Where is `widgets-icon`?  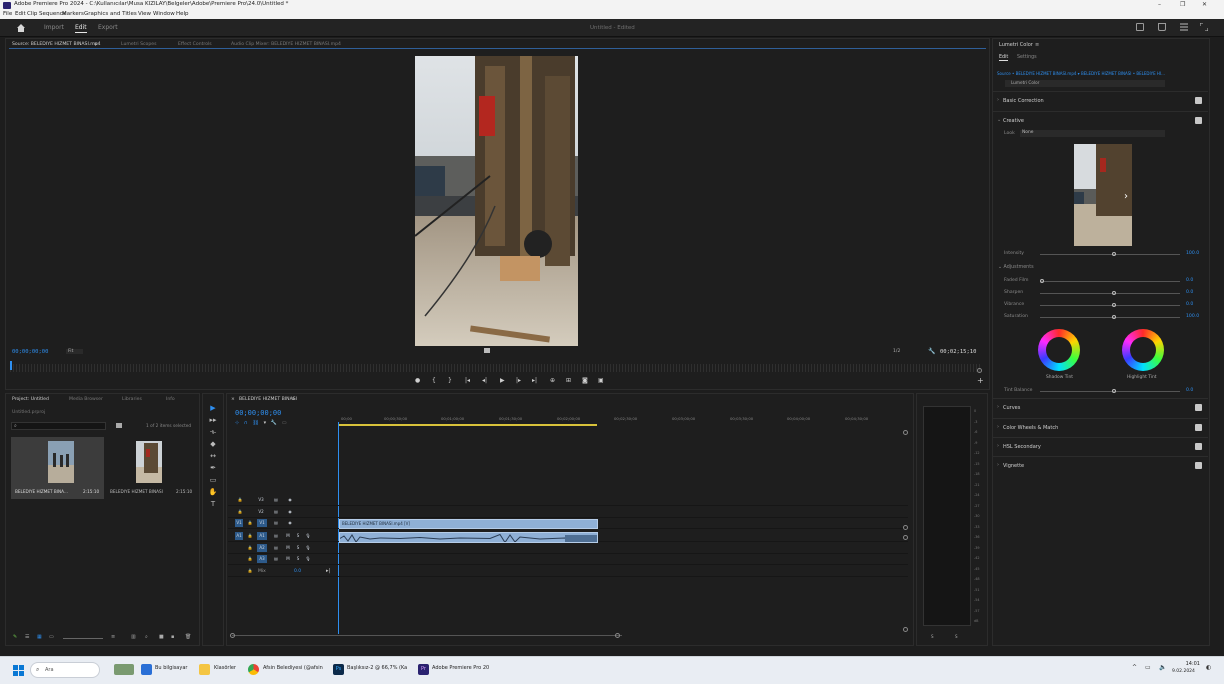
widgets-icon is located at coordinates (124, 669).